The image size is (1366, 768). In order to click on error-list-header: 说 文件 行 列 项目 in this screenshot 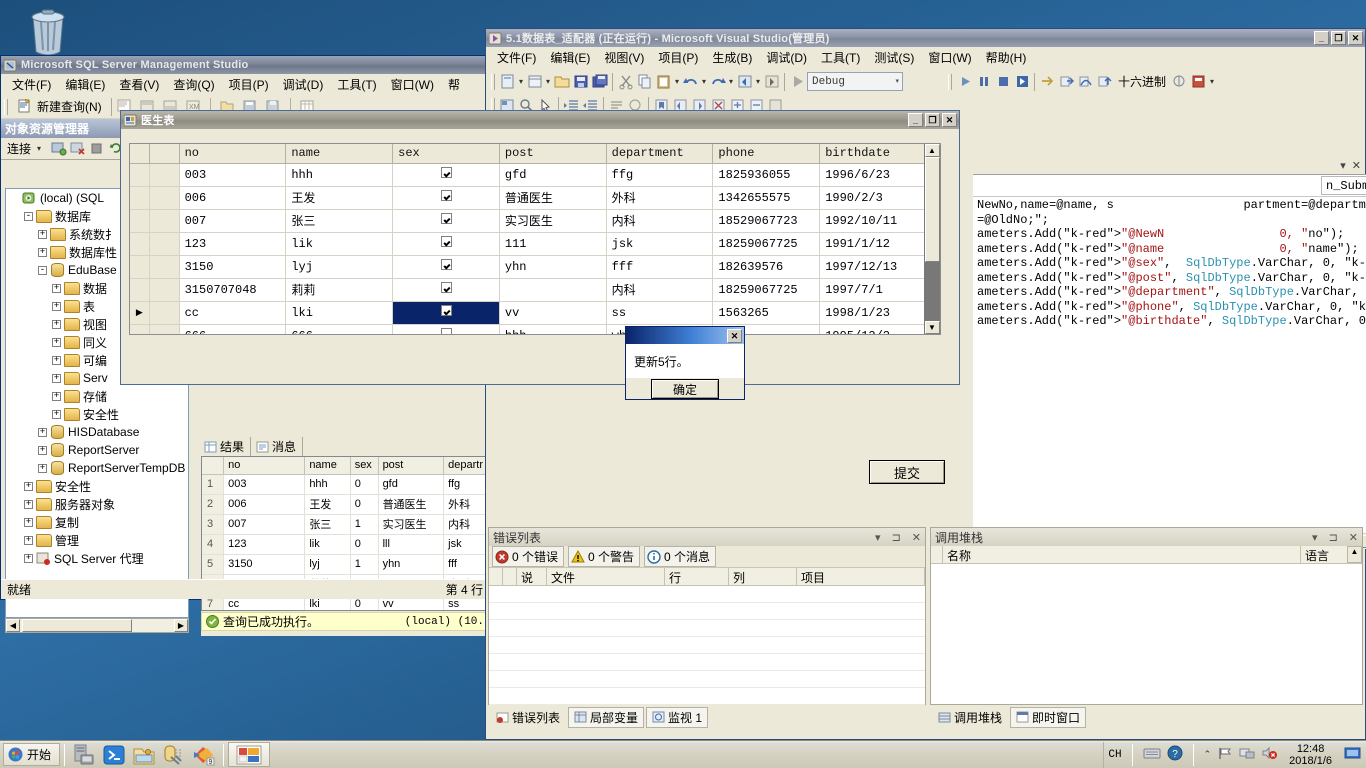, I will do `click(707, 577)`.